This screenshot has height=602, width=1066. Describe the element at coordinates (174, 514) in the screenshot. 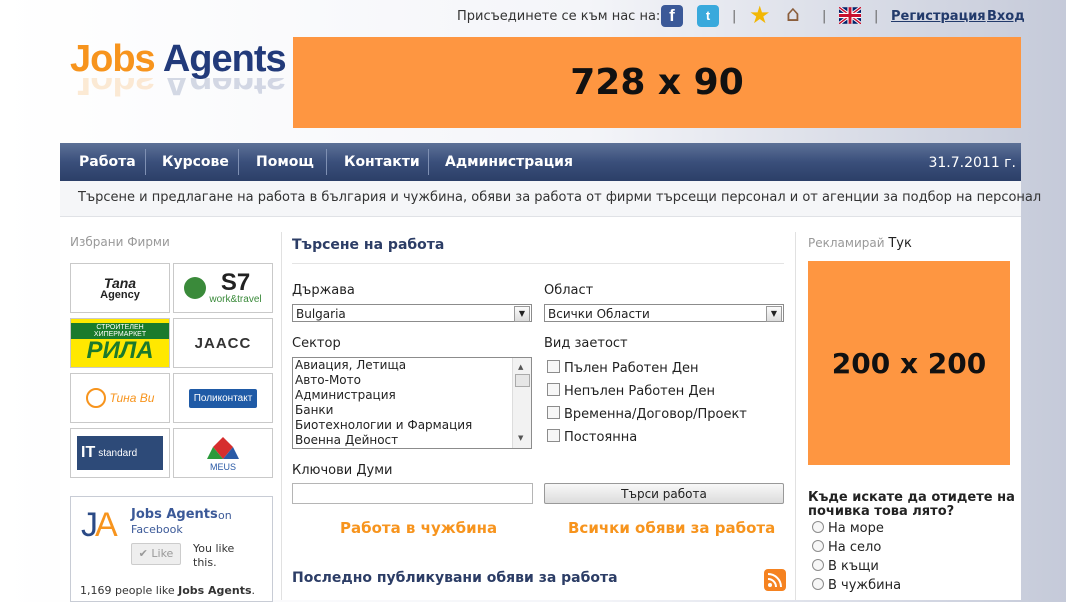

I see `facebook-page-name: Jobs Agents` at that location.